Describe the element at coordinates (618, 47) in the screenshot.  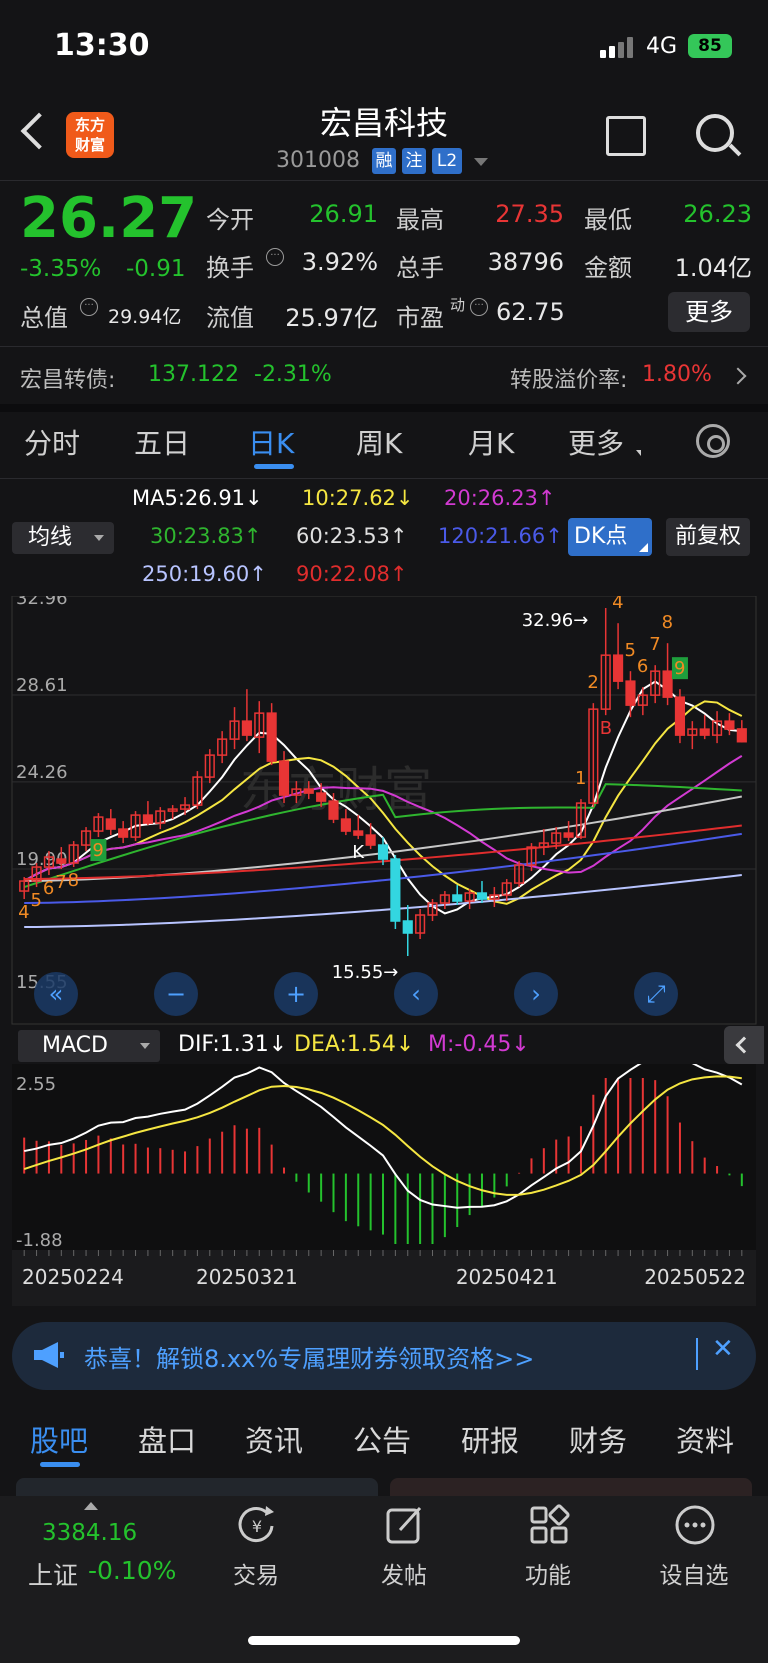
I see `signal-icon` at that location.